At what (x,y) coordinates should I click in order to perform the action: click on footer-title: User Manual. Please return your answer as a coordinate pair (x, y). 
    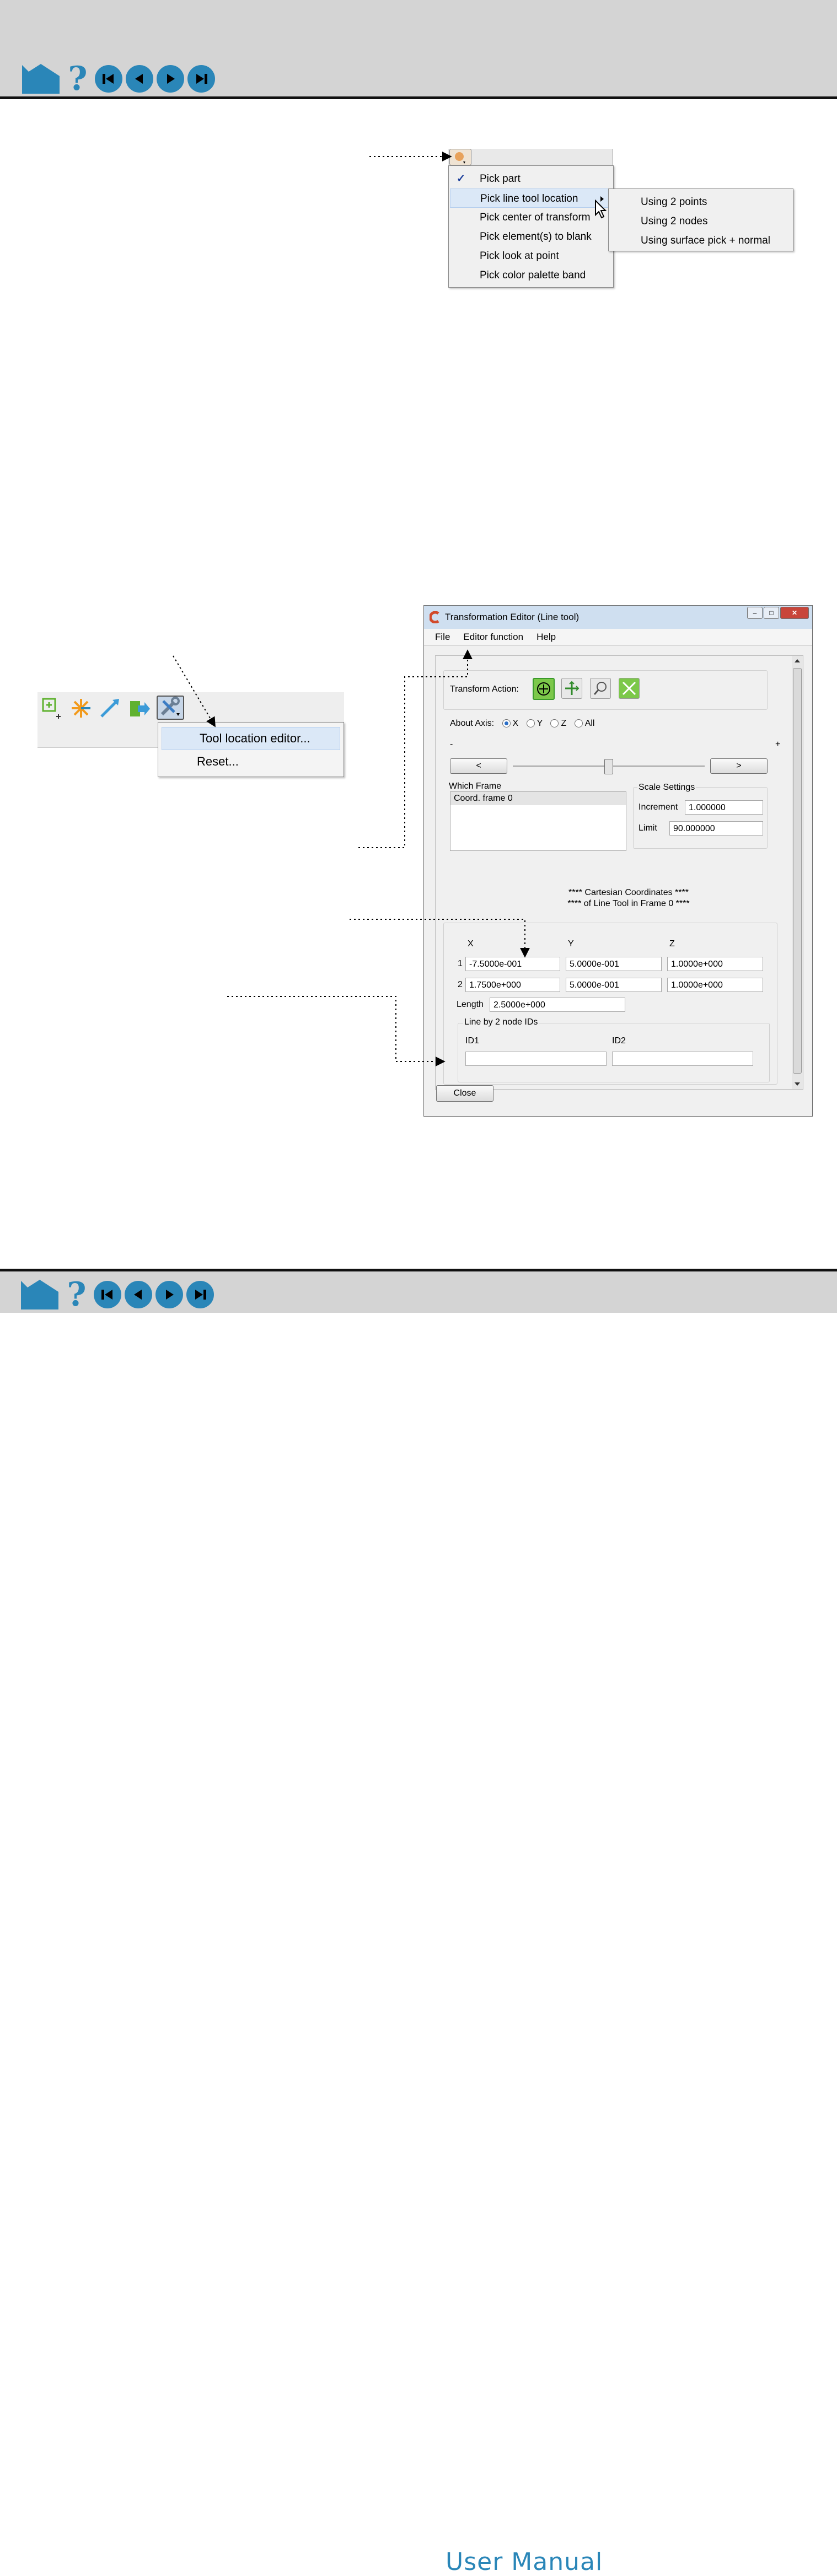
    Looking at the image, I should click on (525, 2562).